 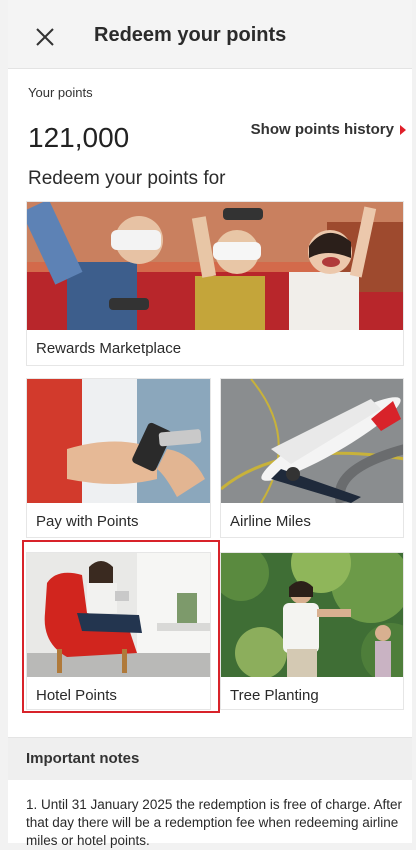 I want to click on important-notes-title: Important notes, so click(x=83, y=758).